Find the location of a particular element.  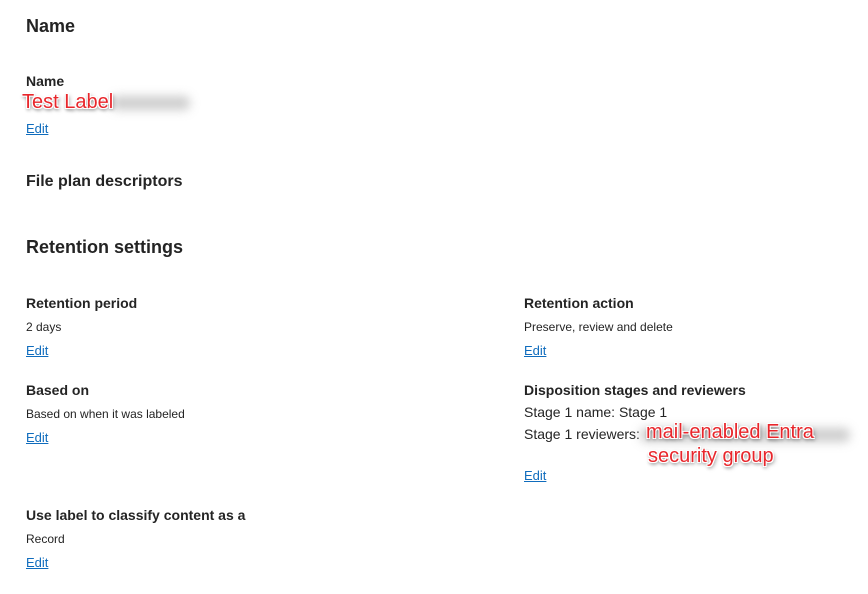

based-on-label: Based on is located at coordinates (58, 390).